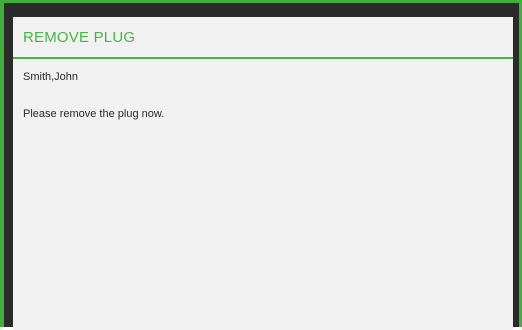 The width and height of the screenshot is (522, 330). I want to click on patient-name: Smith,John, so click(51, 77).